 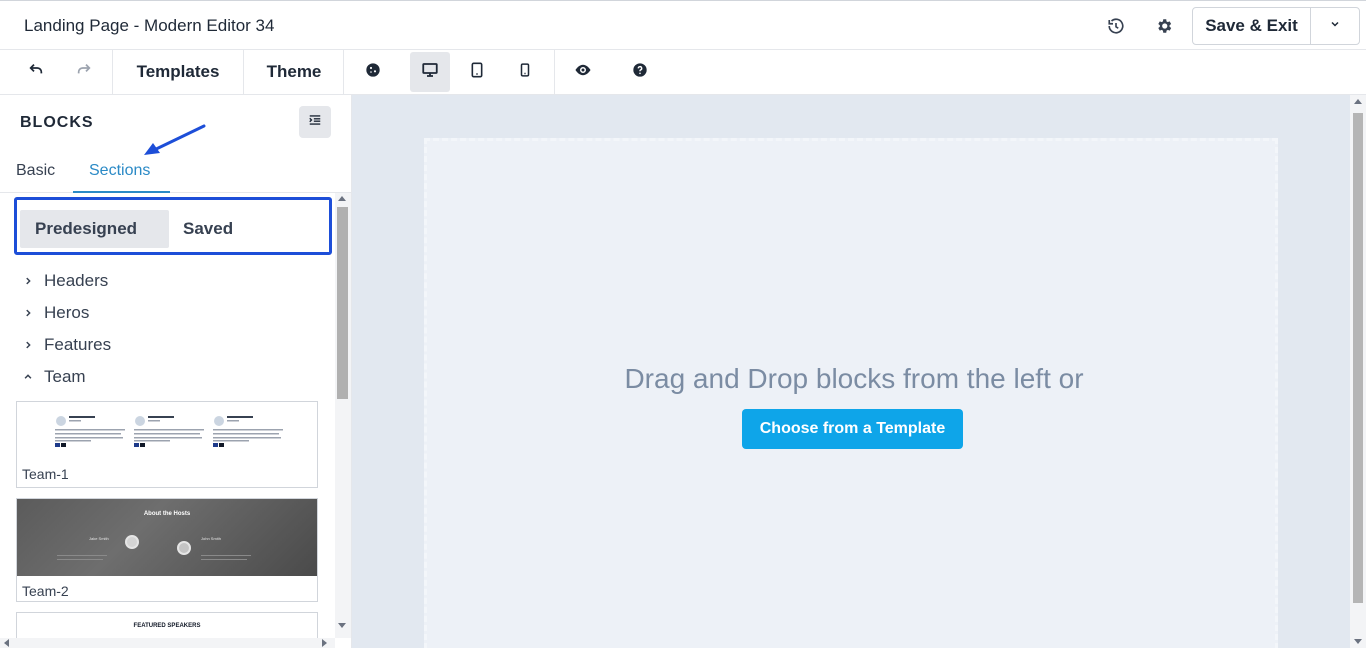 I want to click on preview-button, so click(x=583, y=72).